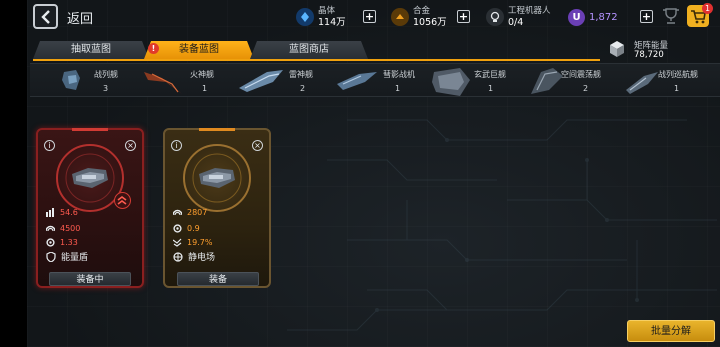 The height and width of the screenshot is (347, 720). I want to click on equipped-button: 装备中, so click(90, 279).